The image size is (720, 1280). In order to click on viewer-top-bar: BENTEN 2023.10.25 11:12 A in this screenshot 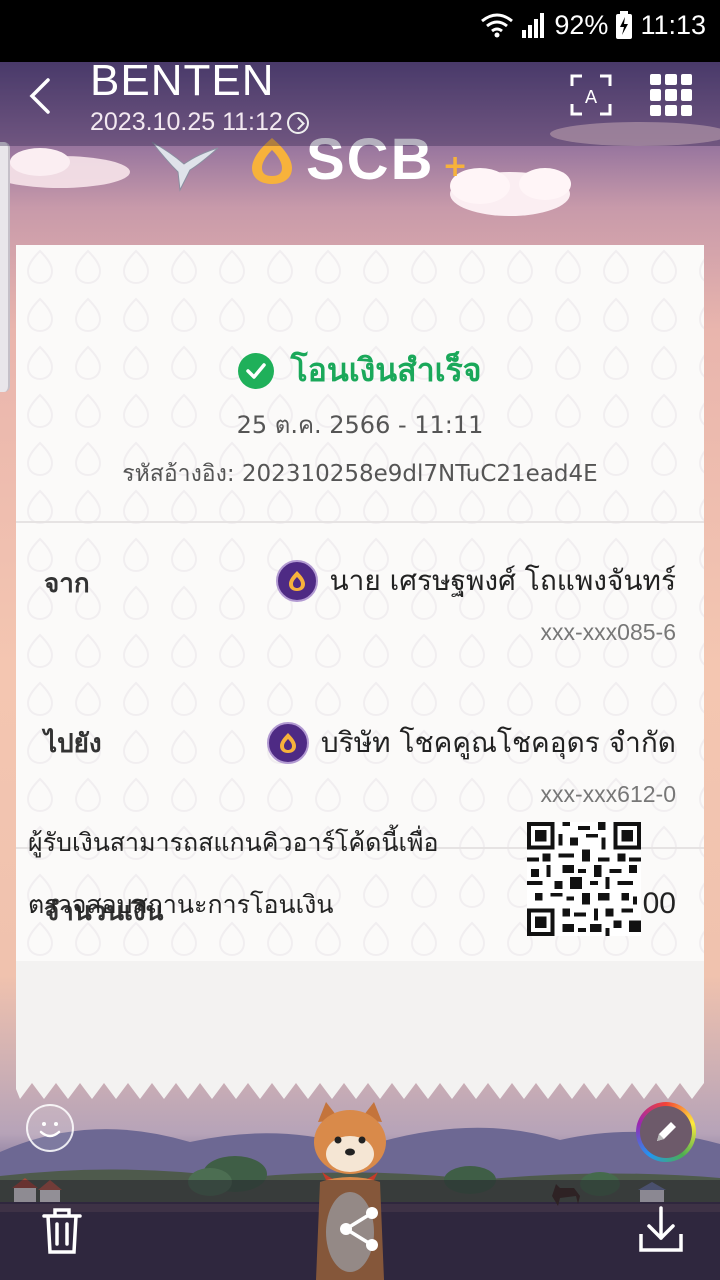, I will do `click(360, 104)`.